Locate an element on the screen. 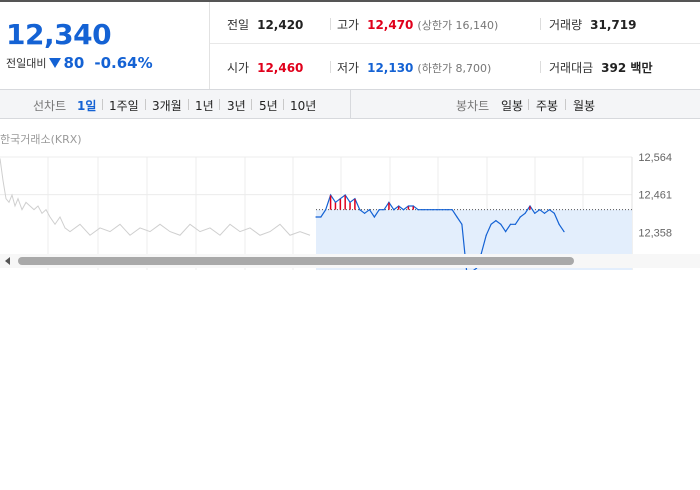 Image resolution: width=700 pixels, height=490 pixels. high-cell: 고가 12,470 (상한가 16,140) is located at coordinates (417, 24).